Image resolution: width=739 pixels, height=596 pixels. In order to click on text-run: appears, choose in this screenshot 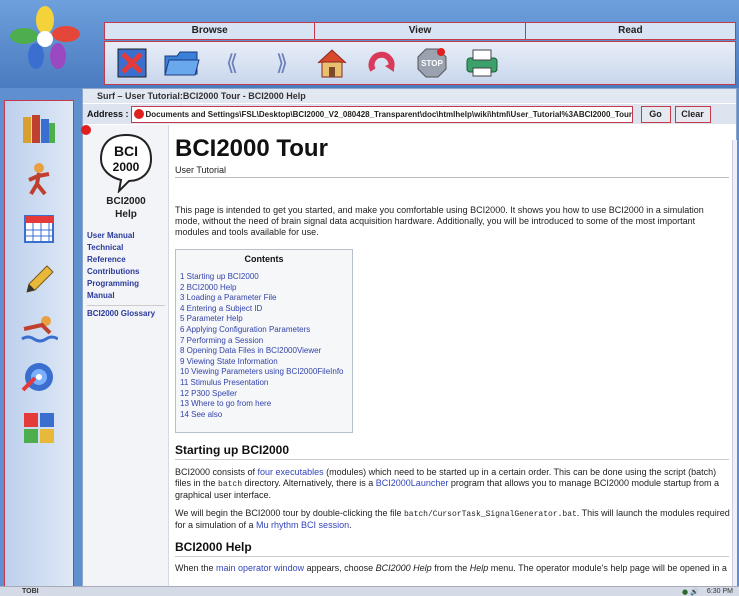, I will do `click(340, 568)`.